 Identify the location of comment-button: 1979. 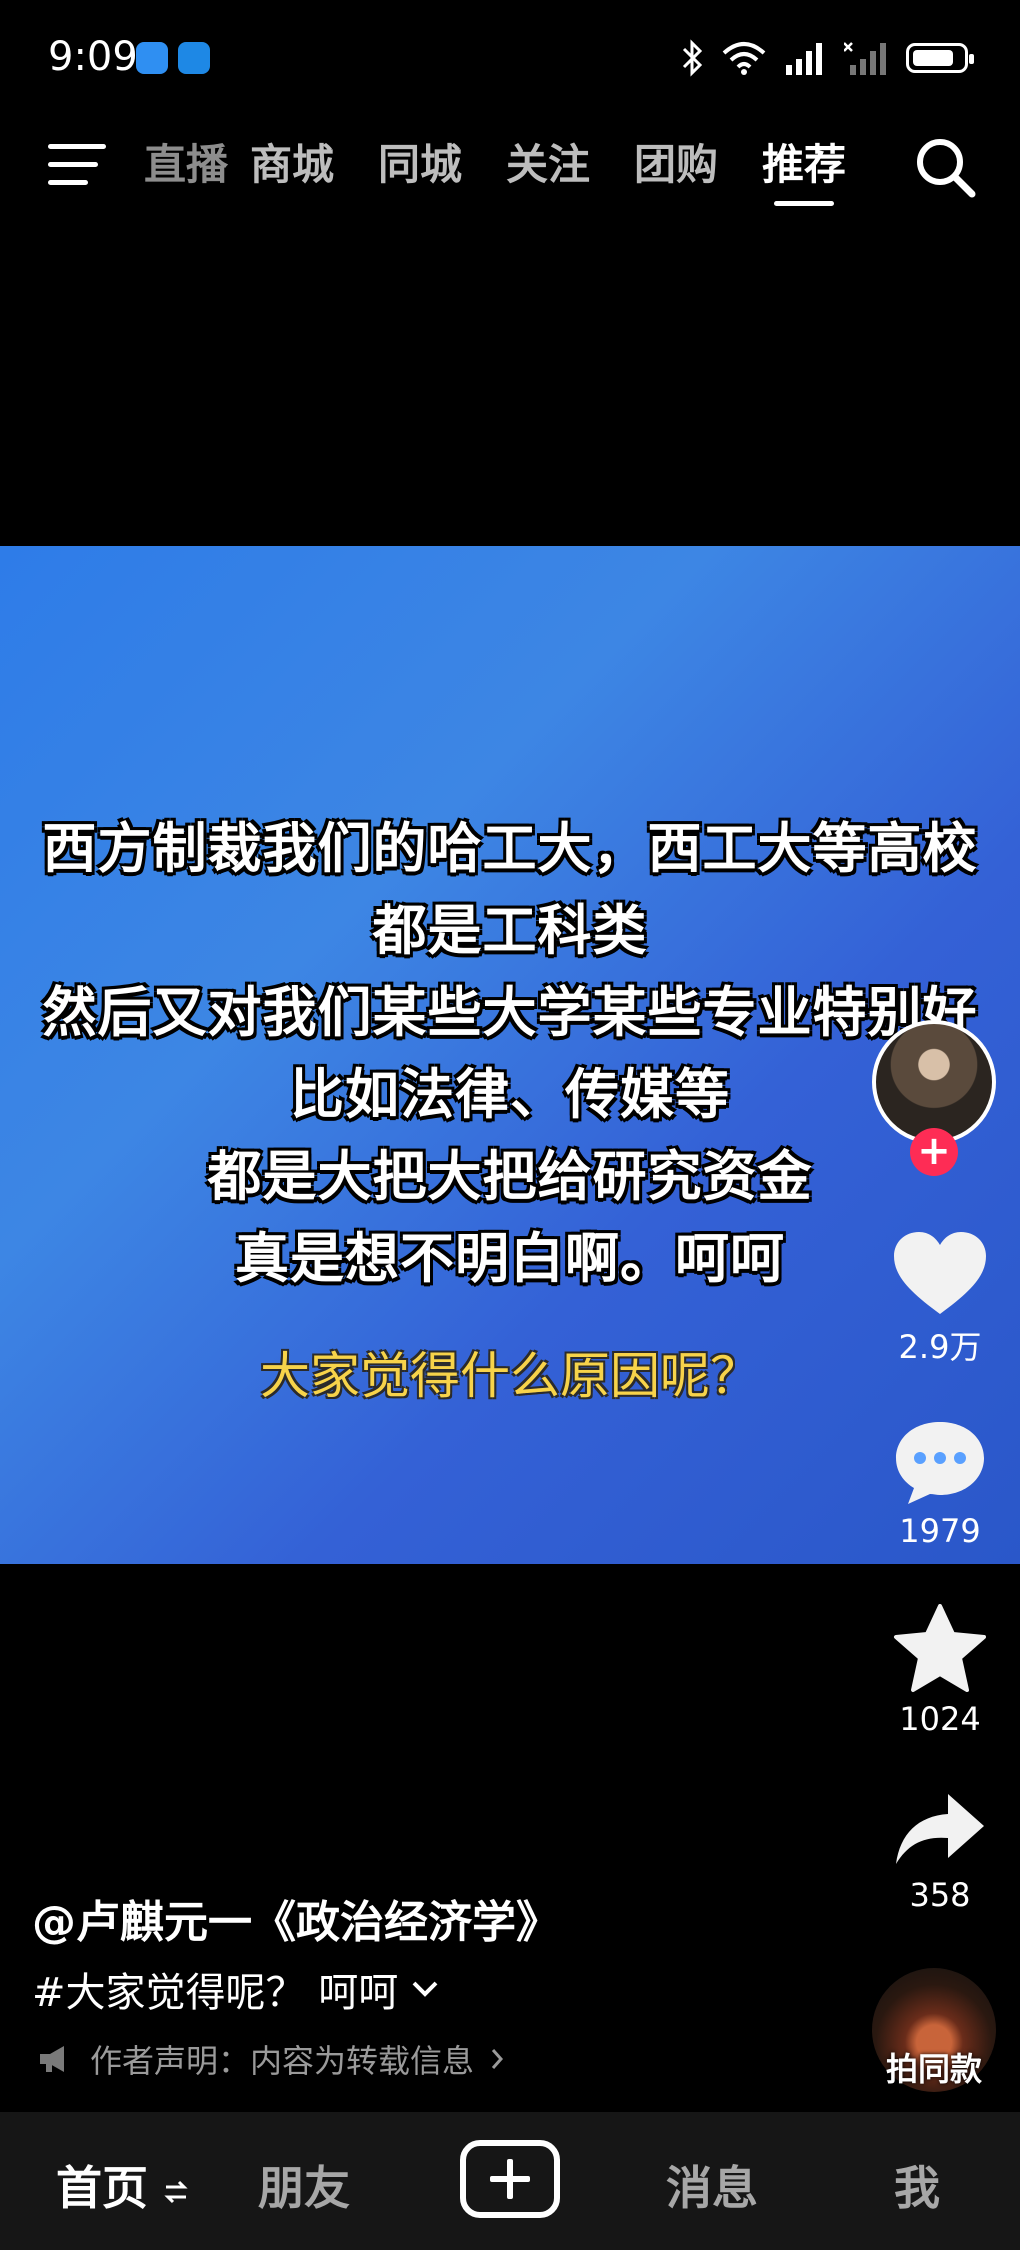
(940, 1484).